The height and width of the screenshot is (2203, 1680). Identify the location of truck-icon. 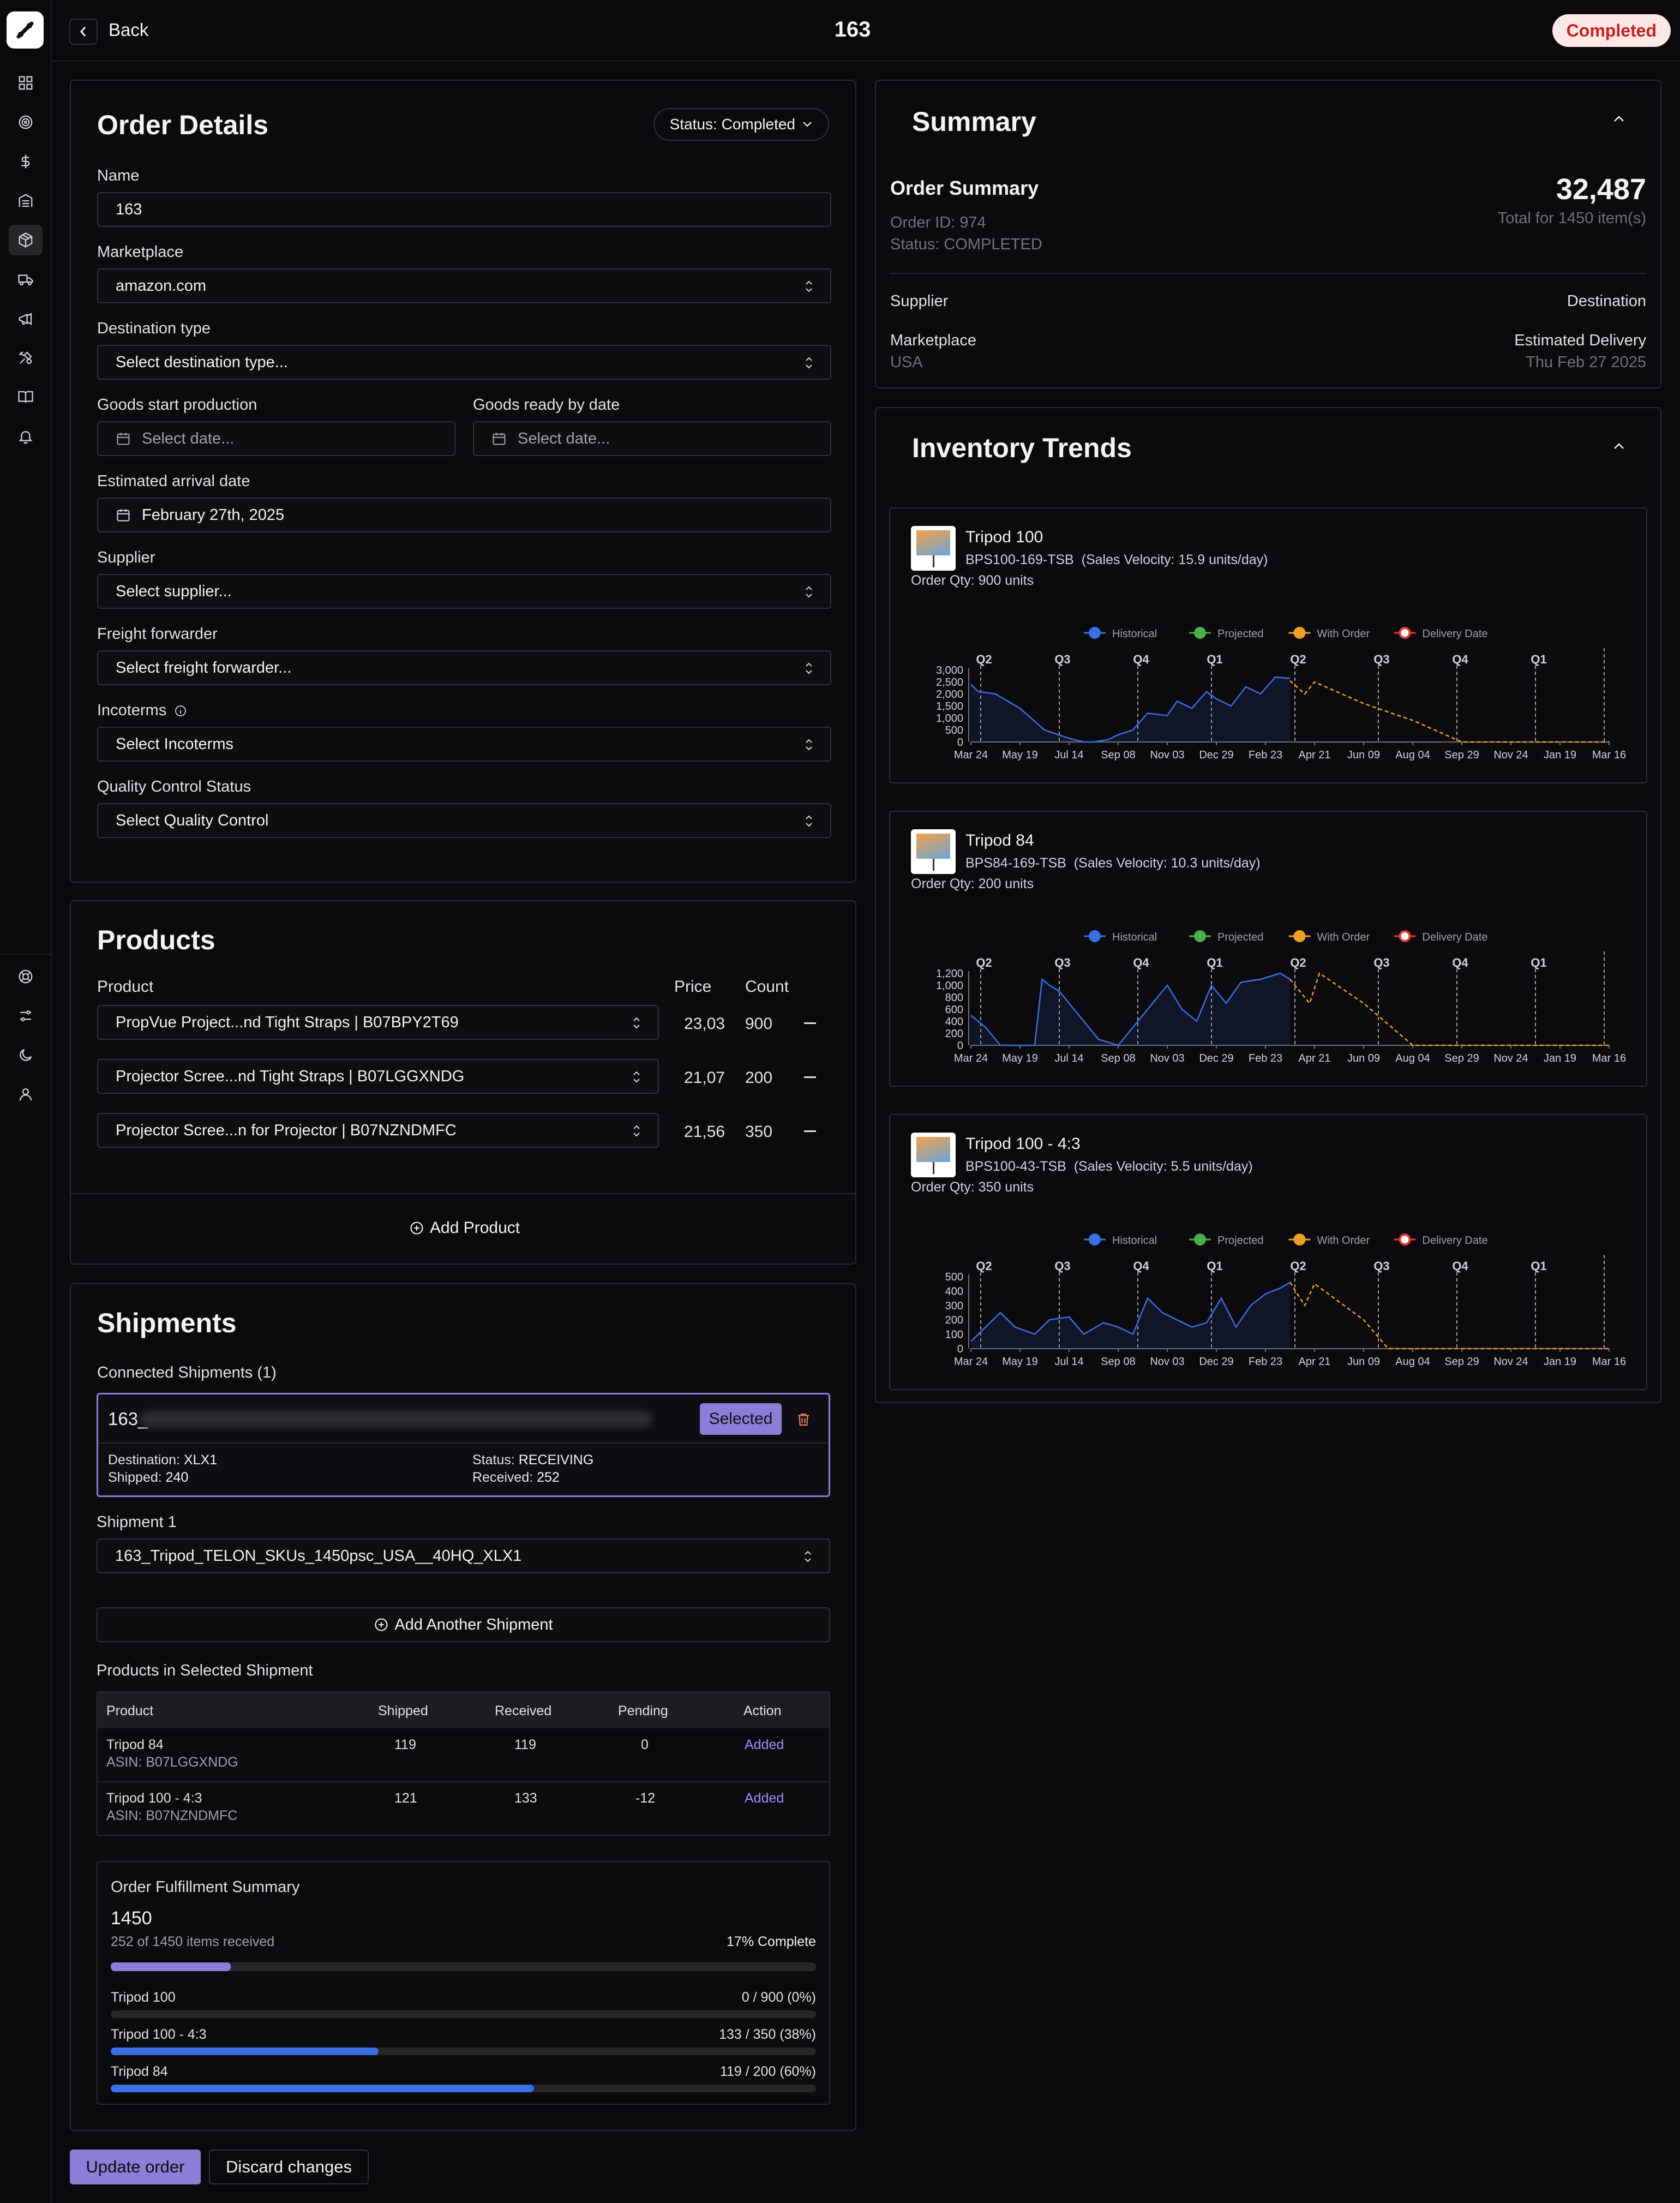
(26, 279).